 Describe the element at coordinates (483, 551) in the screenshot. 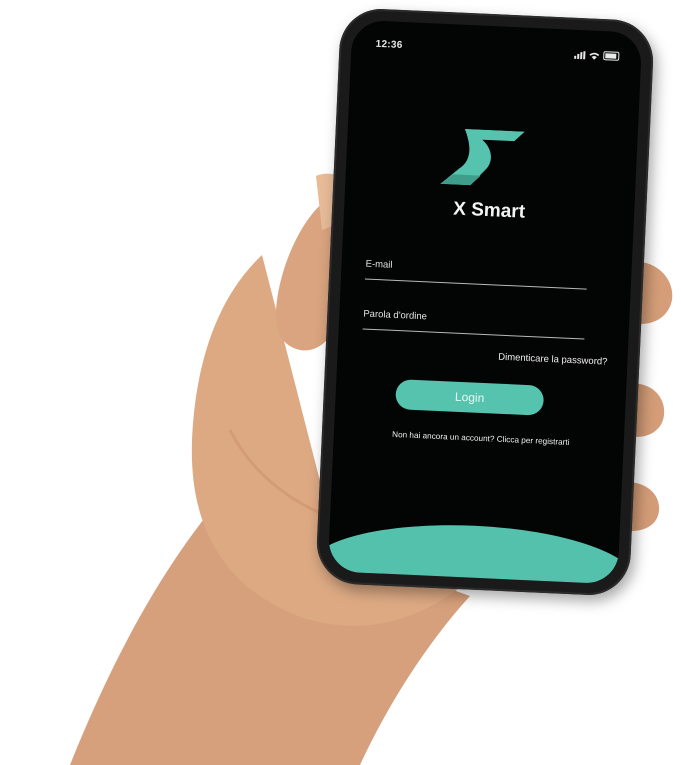

I see `bottom-wave-decoration` at that location.